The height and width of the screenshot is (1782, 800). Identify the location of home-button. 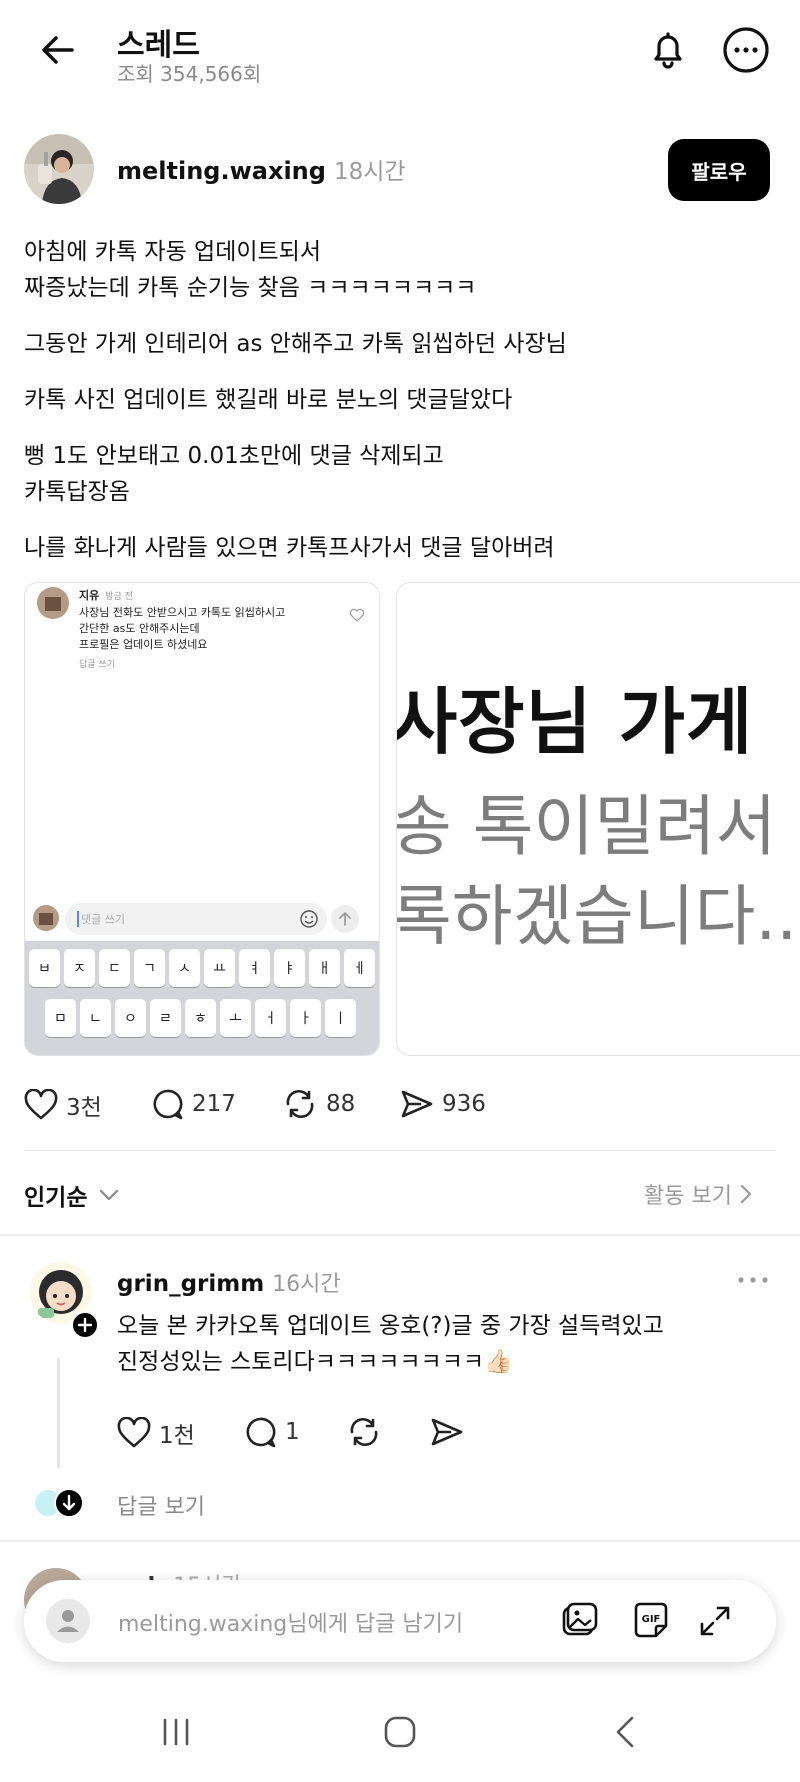
(400, 1732).